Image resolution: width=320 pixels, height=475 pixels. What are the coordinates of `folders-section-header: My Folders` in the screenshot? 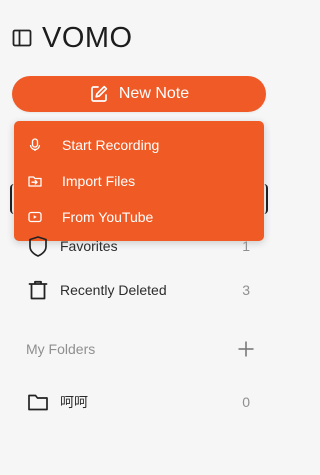 It's located at (141, 349).